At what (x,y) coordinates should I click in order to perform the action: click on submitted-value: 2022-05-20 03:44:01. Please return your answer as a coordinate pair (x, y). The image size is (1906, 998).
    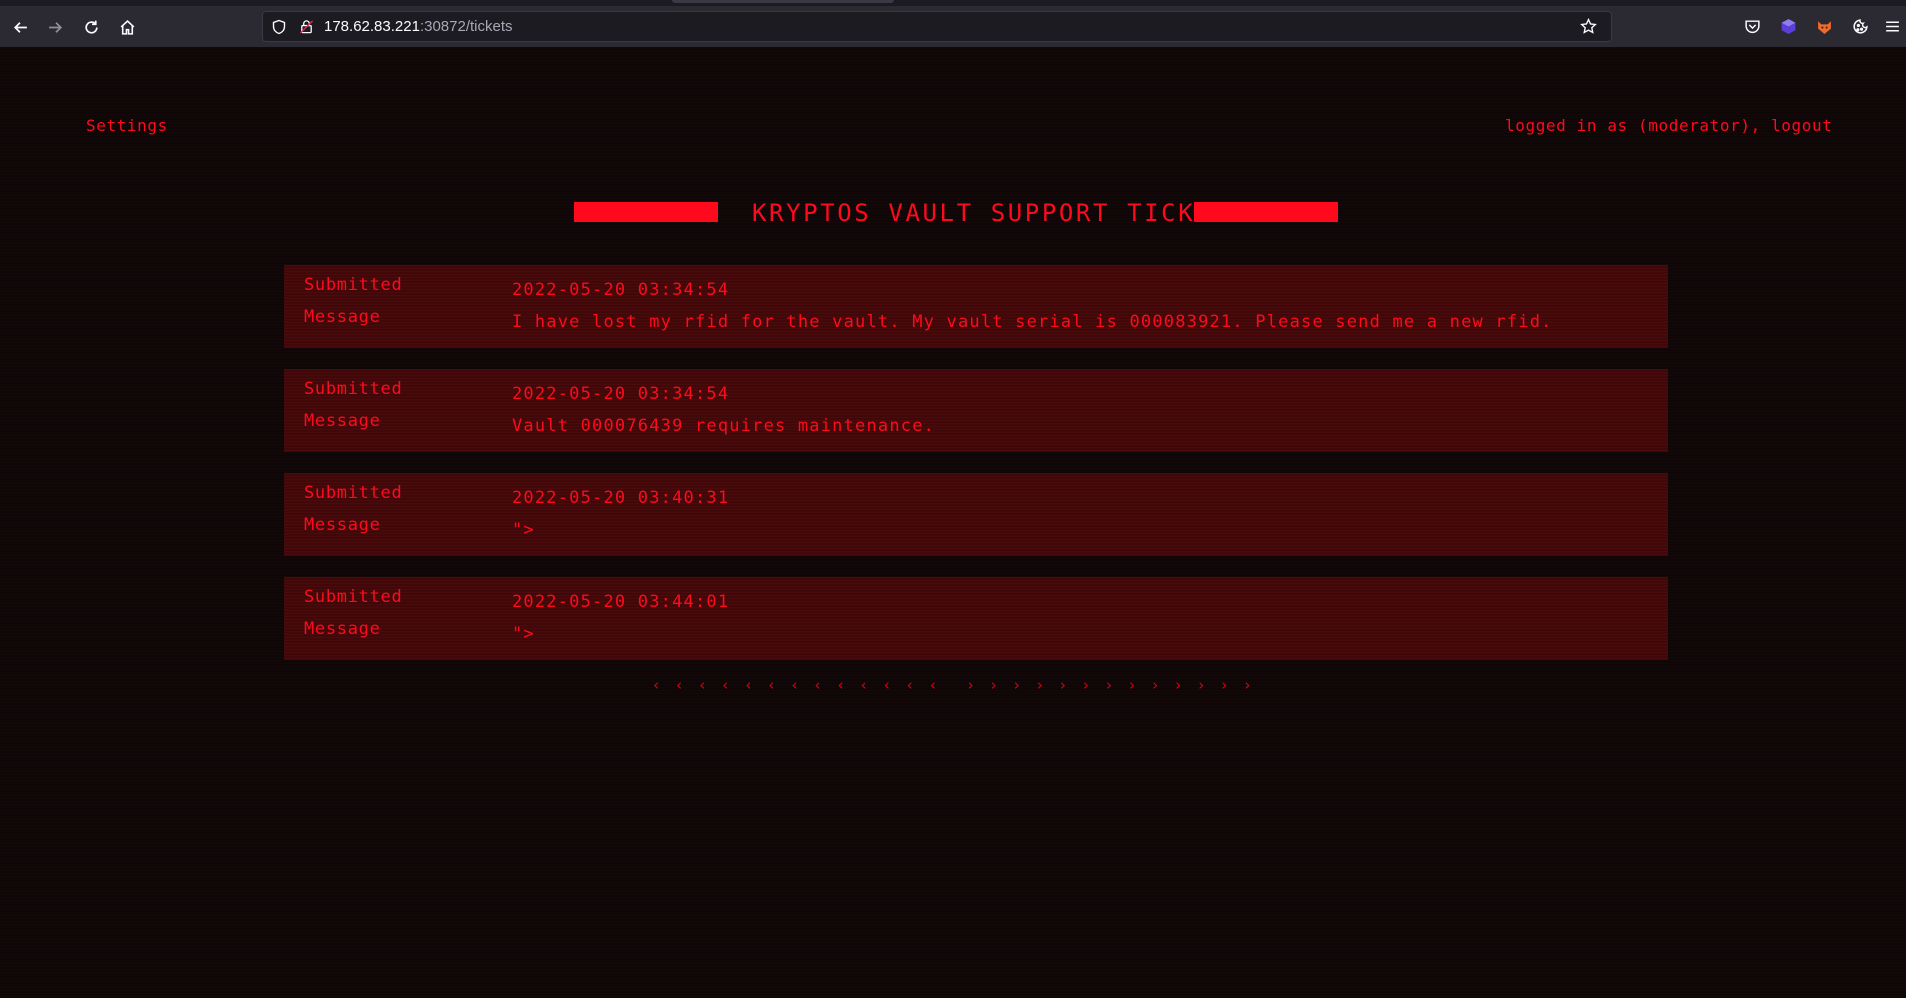
    Looking at the image, I should click on (621, 602).